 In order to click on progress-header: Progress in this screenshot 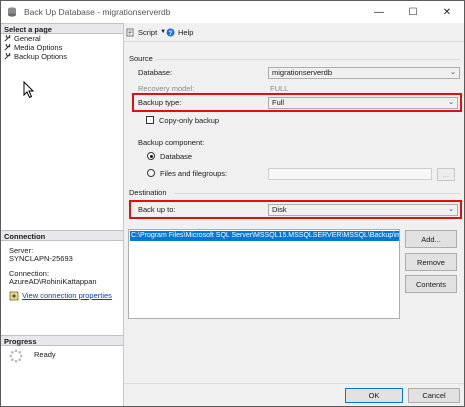, I will do `click(62, 340)`.